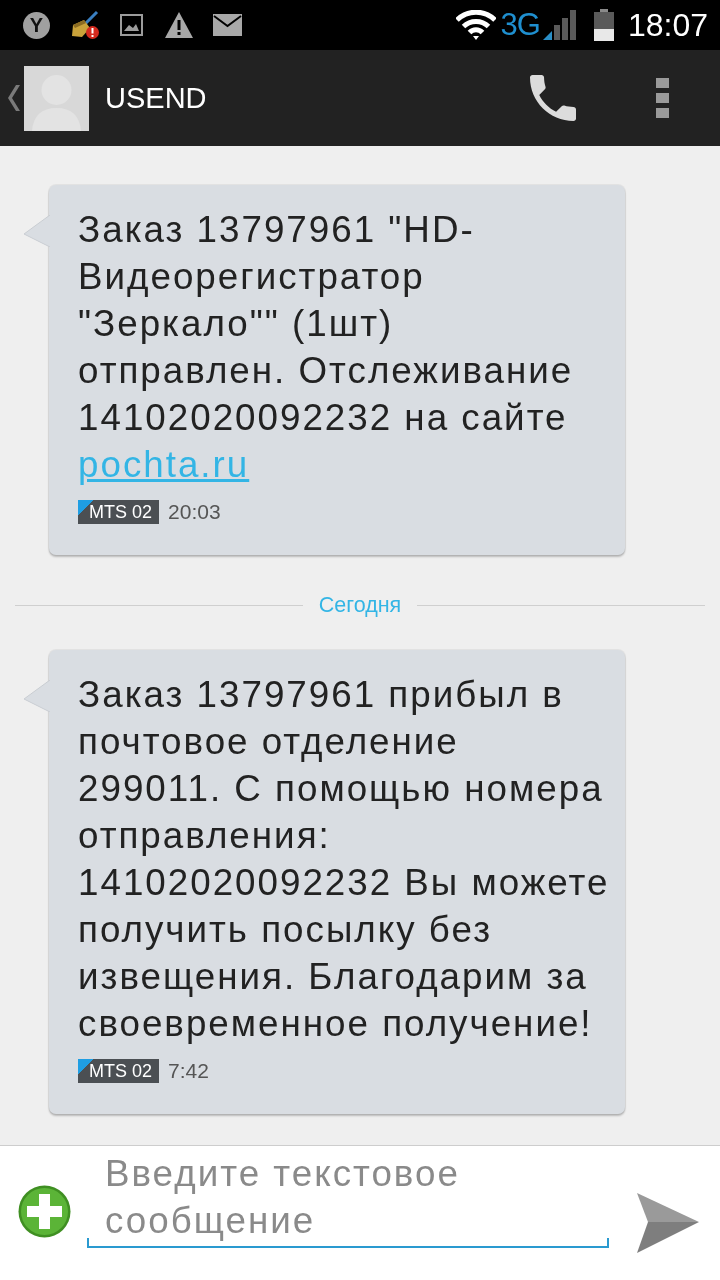 The height and width of the screenshot is (1280, 720). Describe the element at coordinates (85, 25) in the screenshot. I see `broom-alert-icon` at that location.